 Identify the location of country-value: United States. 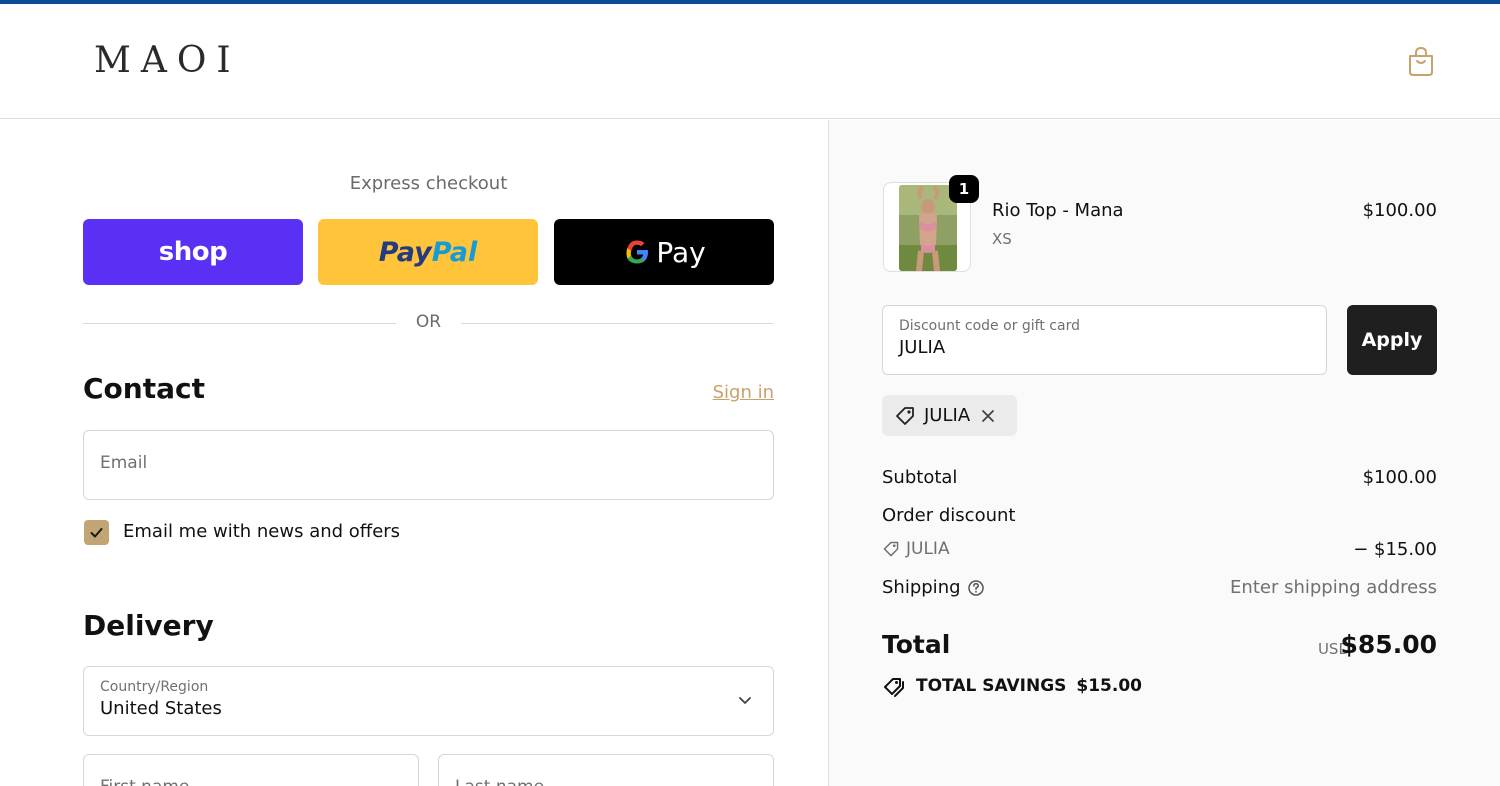
(161, 708).